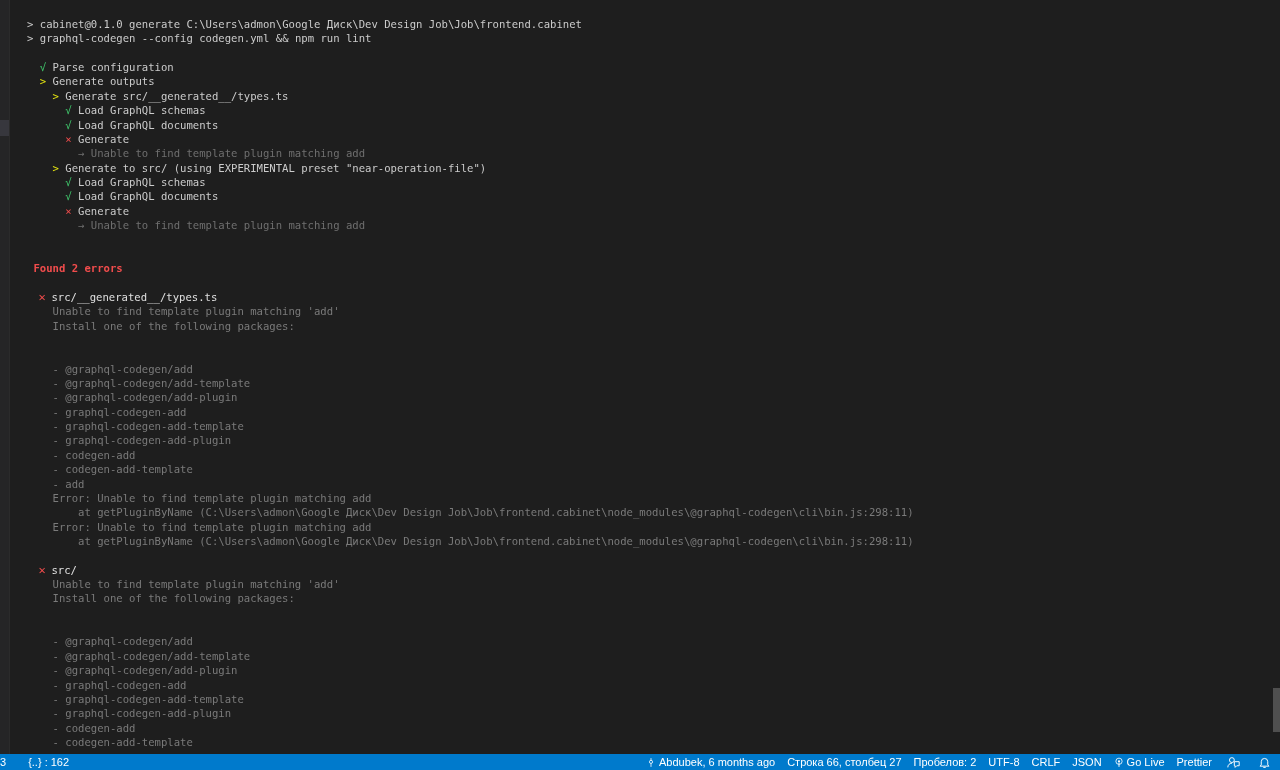  What do you see at coordinates (1139, 762) in the screenshot?
I see `go-live-button: Go Live` at bounding box center [1139, 762].